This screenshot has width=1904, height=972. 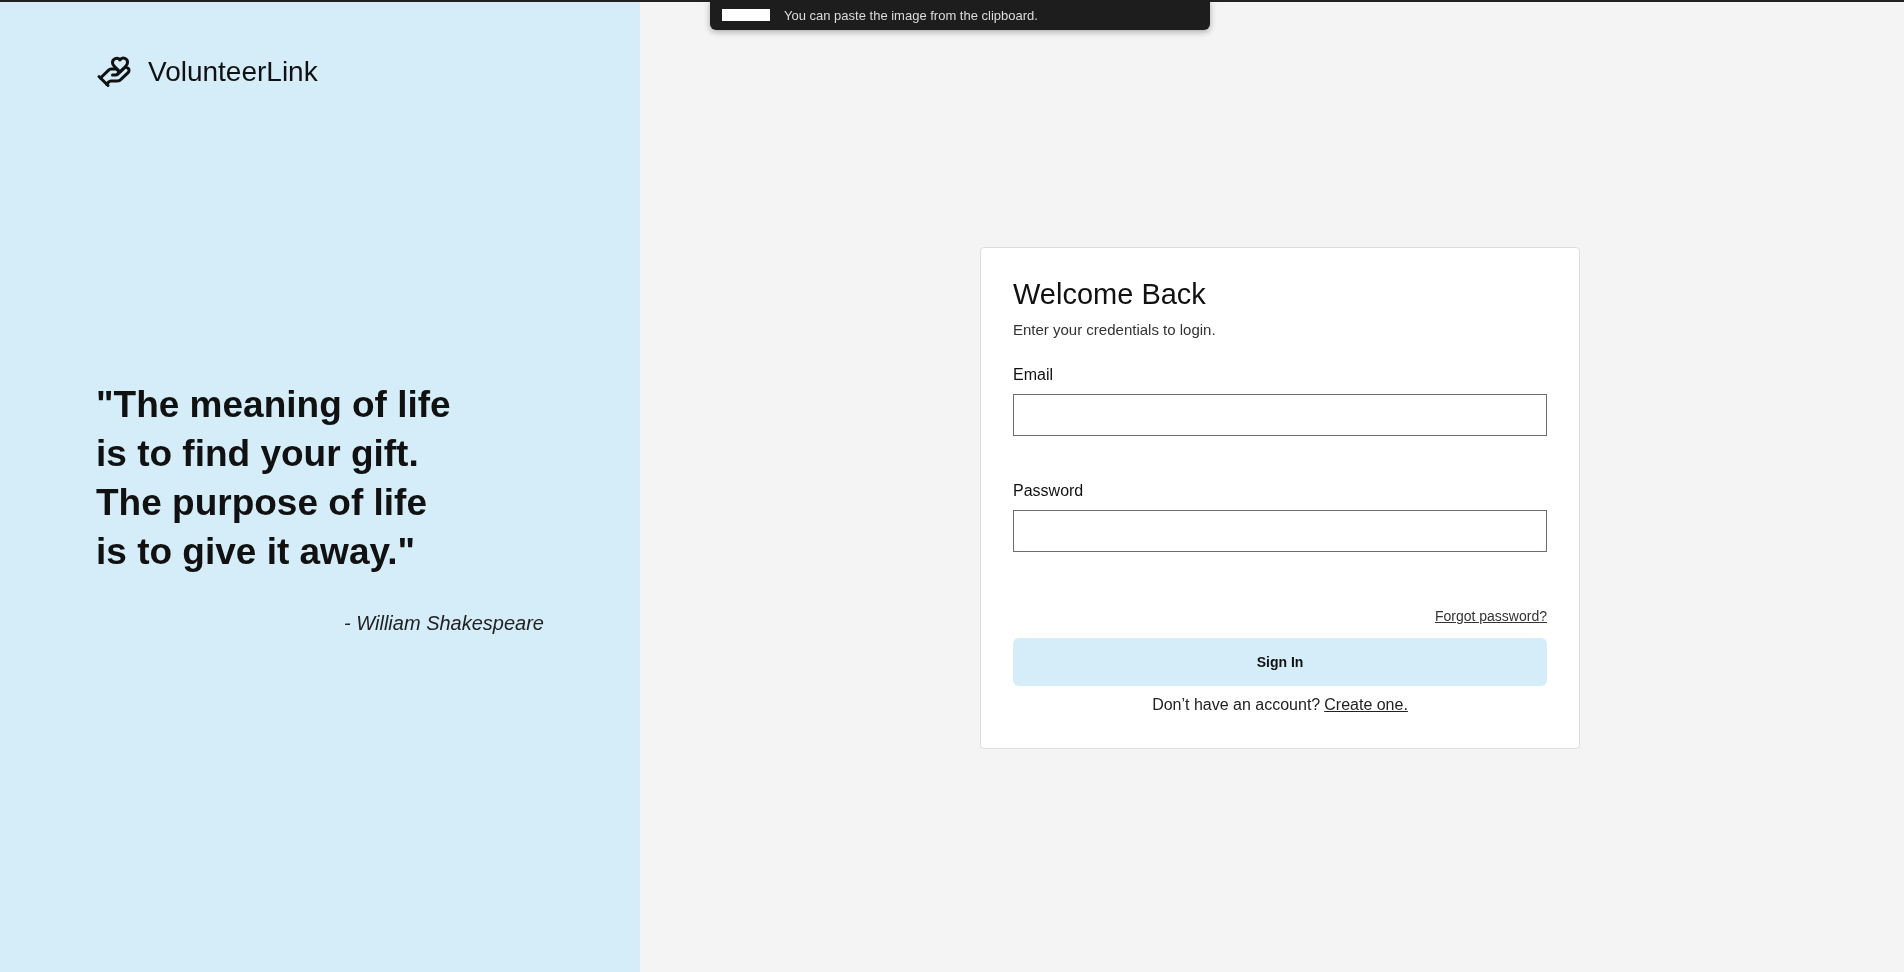 What do you see at coordinates (746, 15) in the screenshot?
I see `image-thumbnail` at bounding box center [746, 15].